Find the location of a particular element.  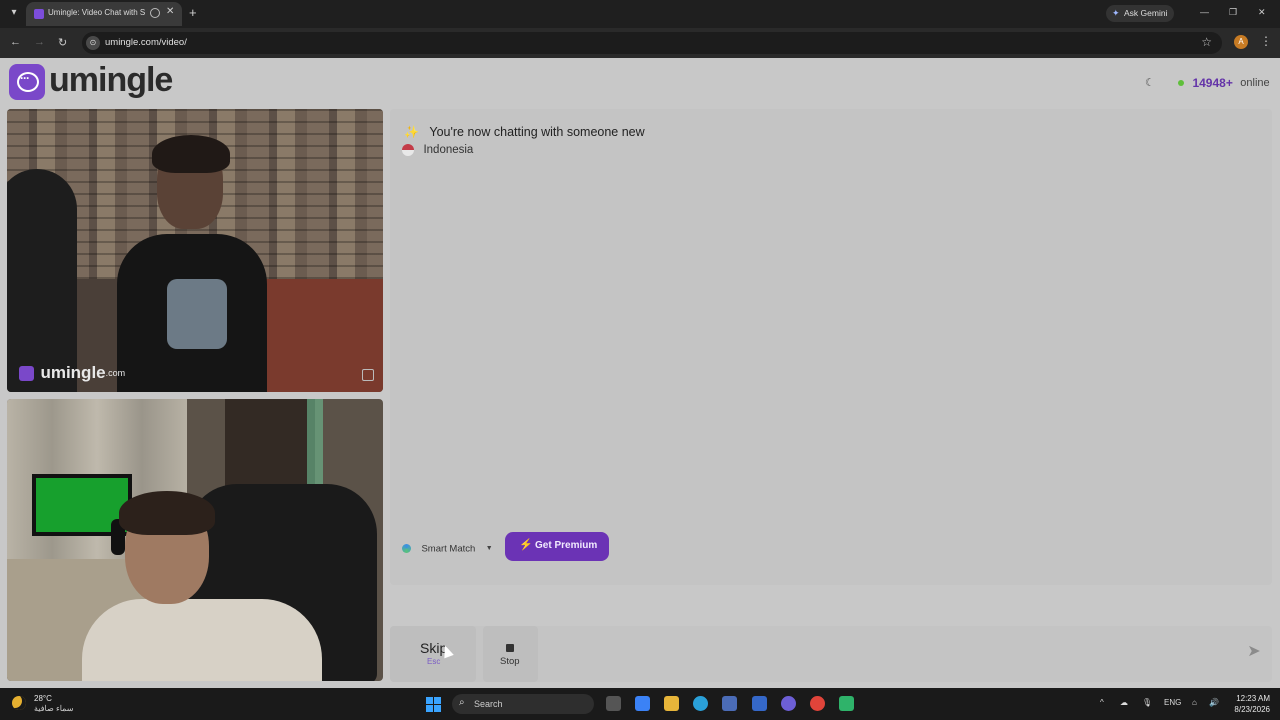

weather-moon-icon is located at coordinates (19, 703).